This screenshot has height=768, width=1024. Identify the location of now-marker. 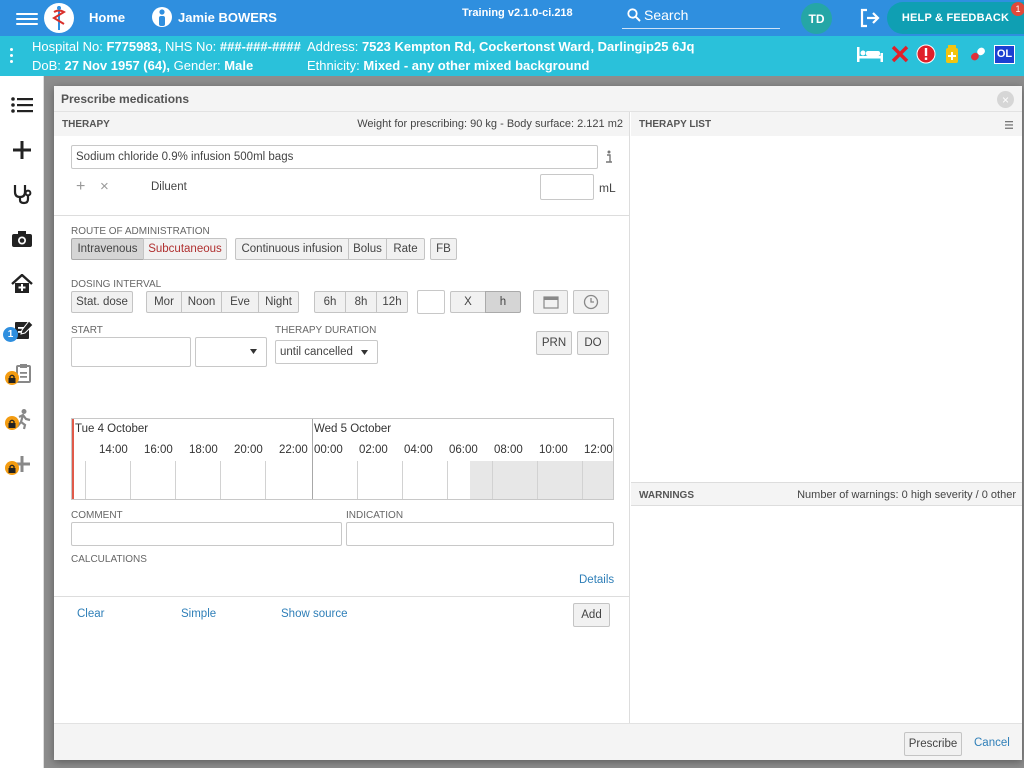
(73, 459).